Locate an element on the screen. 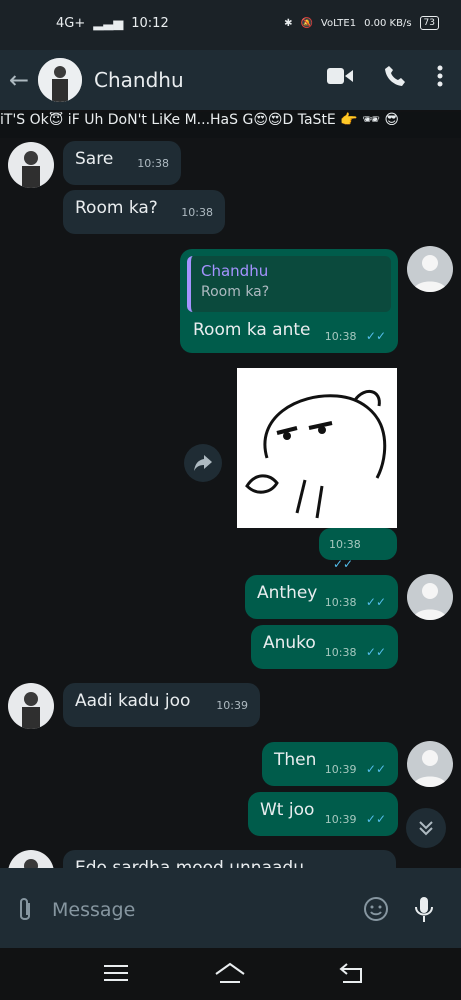  contact-avatar is located at coordinates (60, 80).